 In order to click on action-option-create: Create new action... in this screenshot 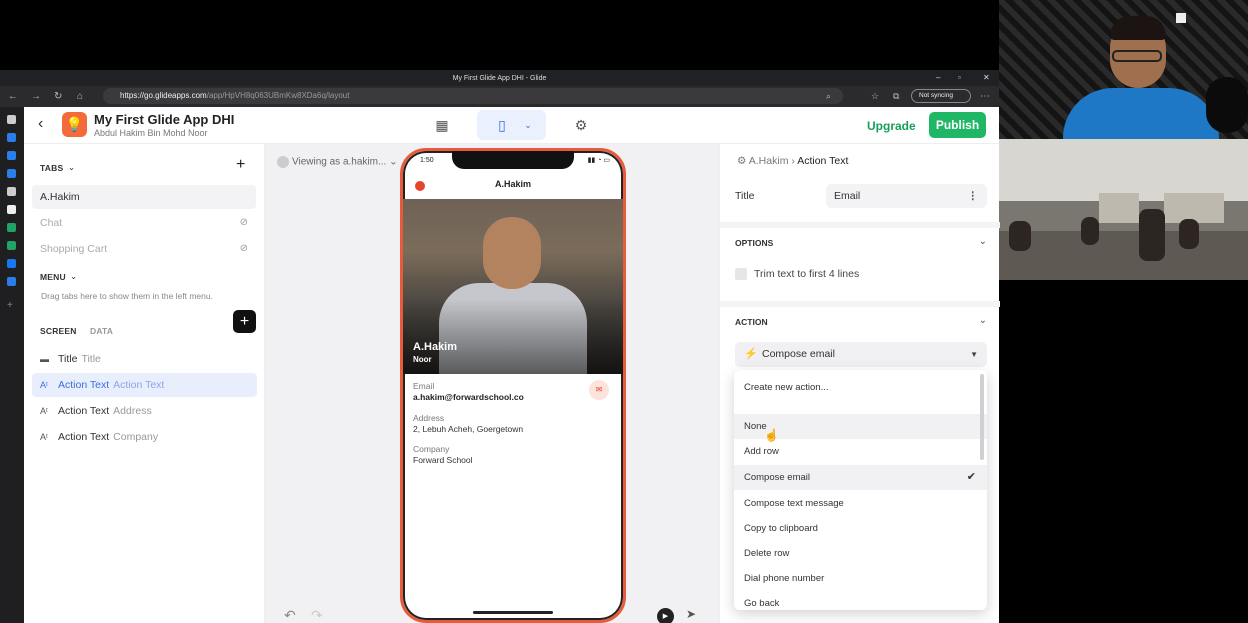, I will do `click(860, 387)`.